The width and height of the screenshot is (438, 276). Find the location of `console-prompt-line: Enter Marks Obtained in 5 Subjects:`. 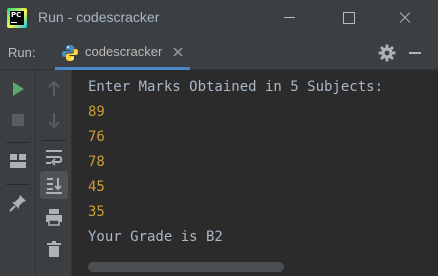

console-prompt-line: Enter Marks Obtained in 5 Subjects: is located at coordinates (236, 87).